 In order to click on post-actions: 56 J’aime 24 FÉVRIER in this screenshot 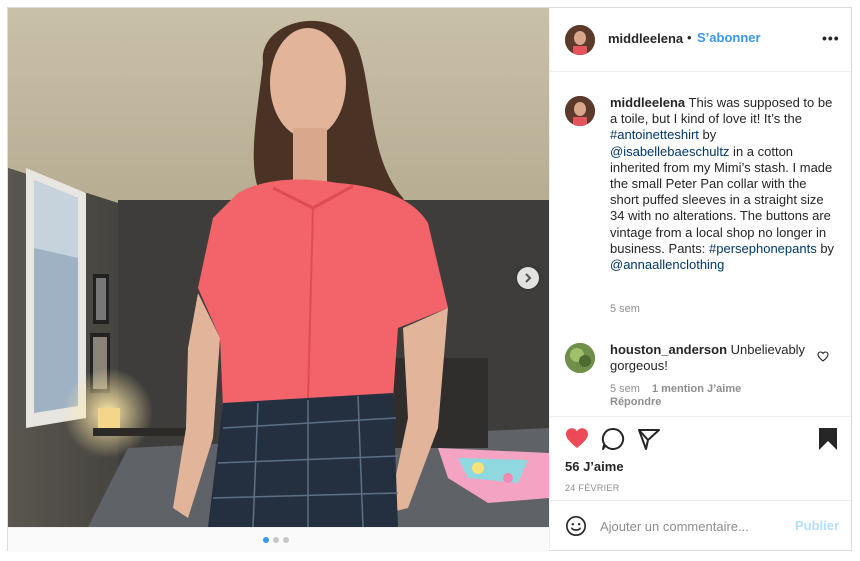, I will do `click(700, 458)`.